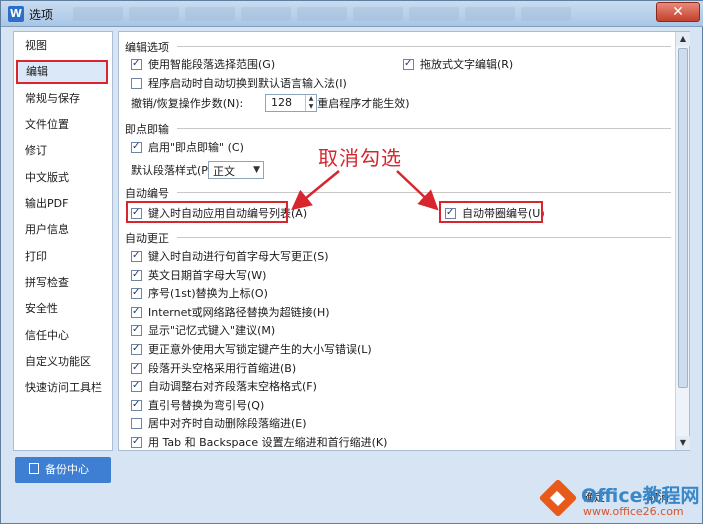  I want to click on auto-correct-option: 键入时自动进行句首字母大写更正(S), so click(230, 256).